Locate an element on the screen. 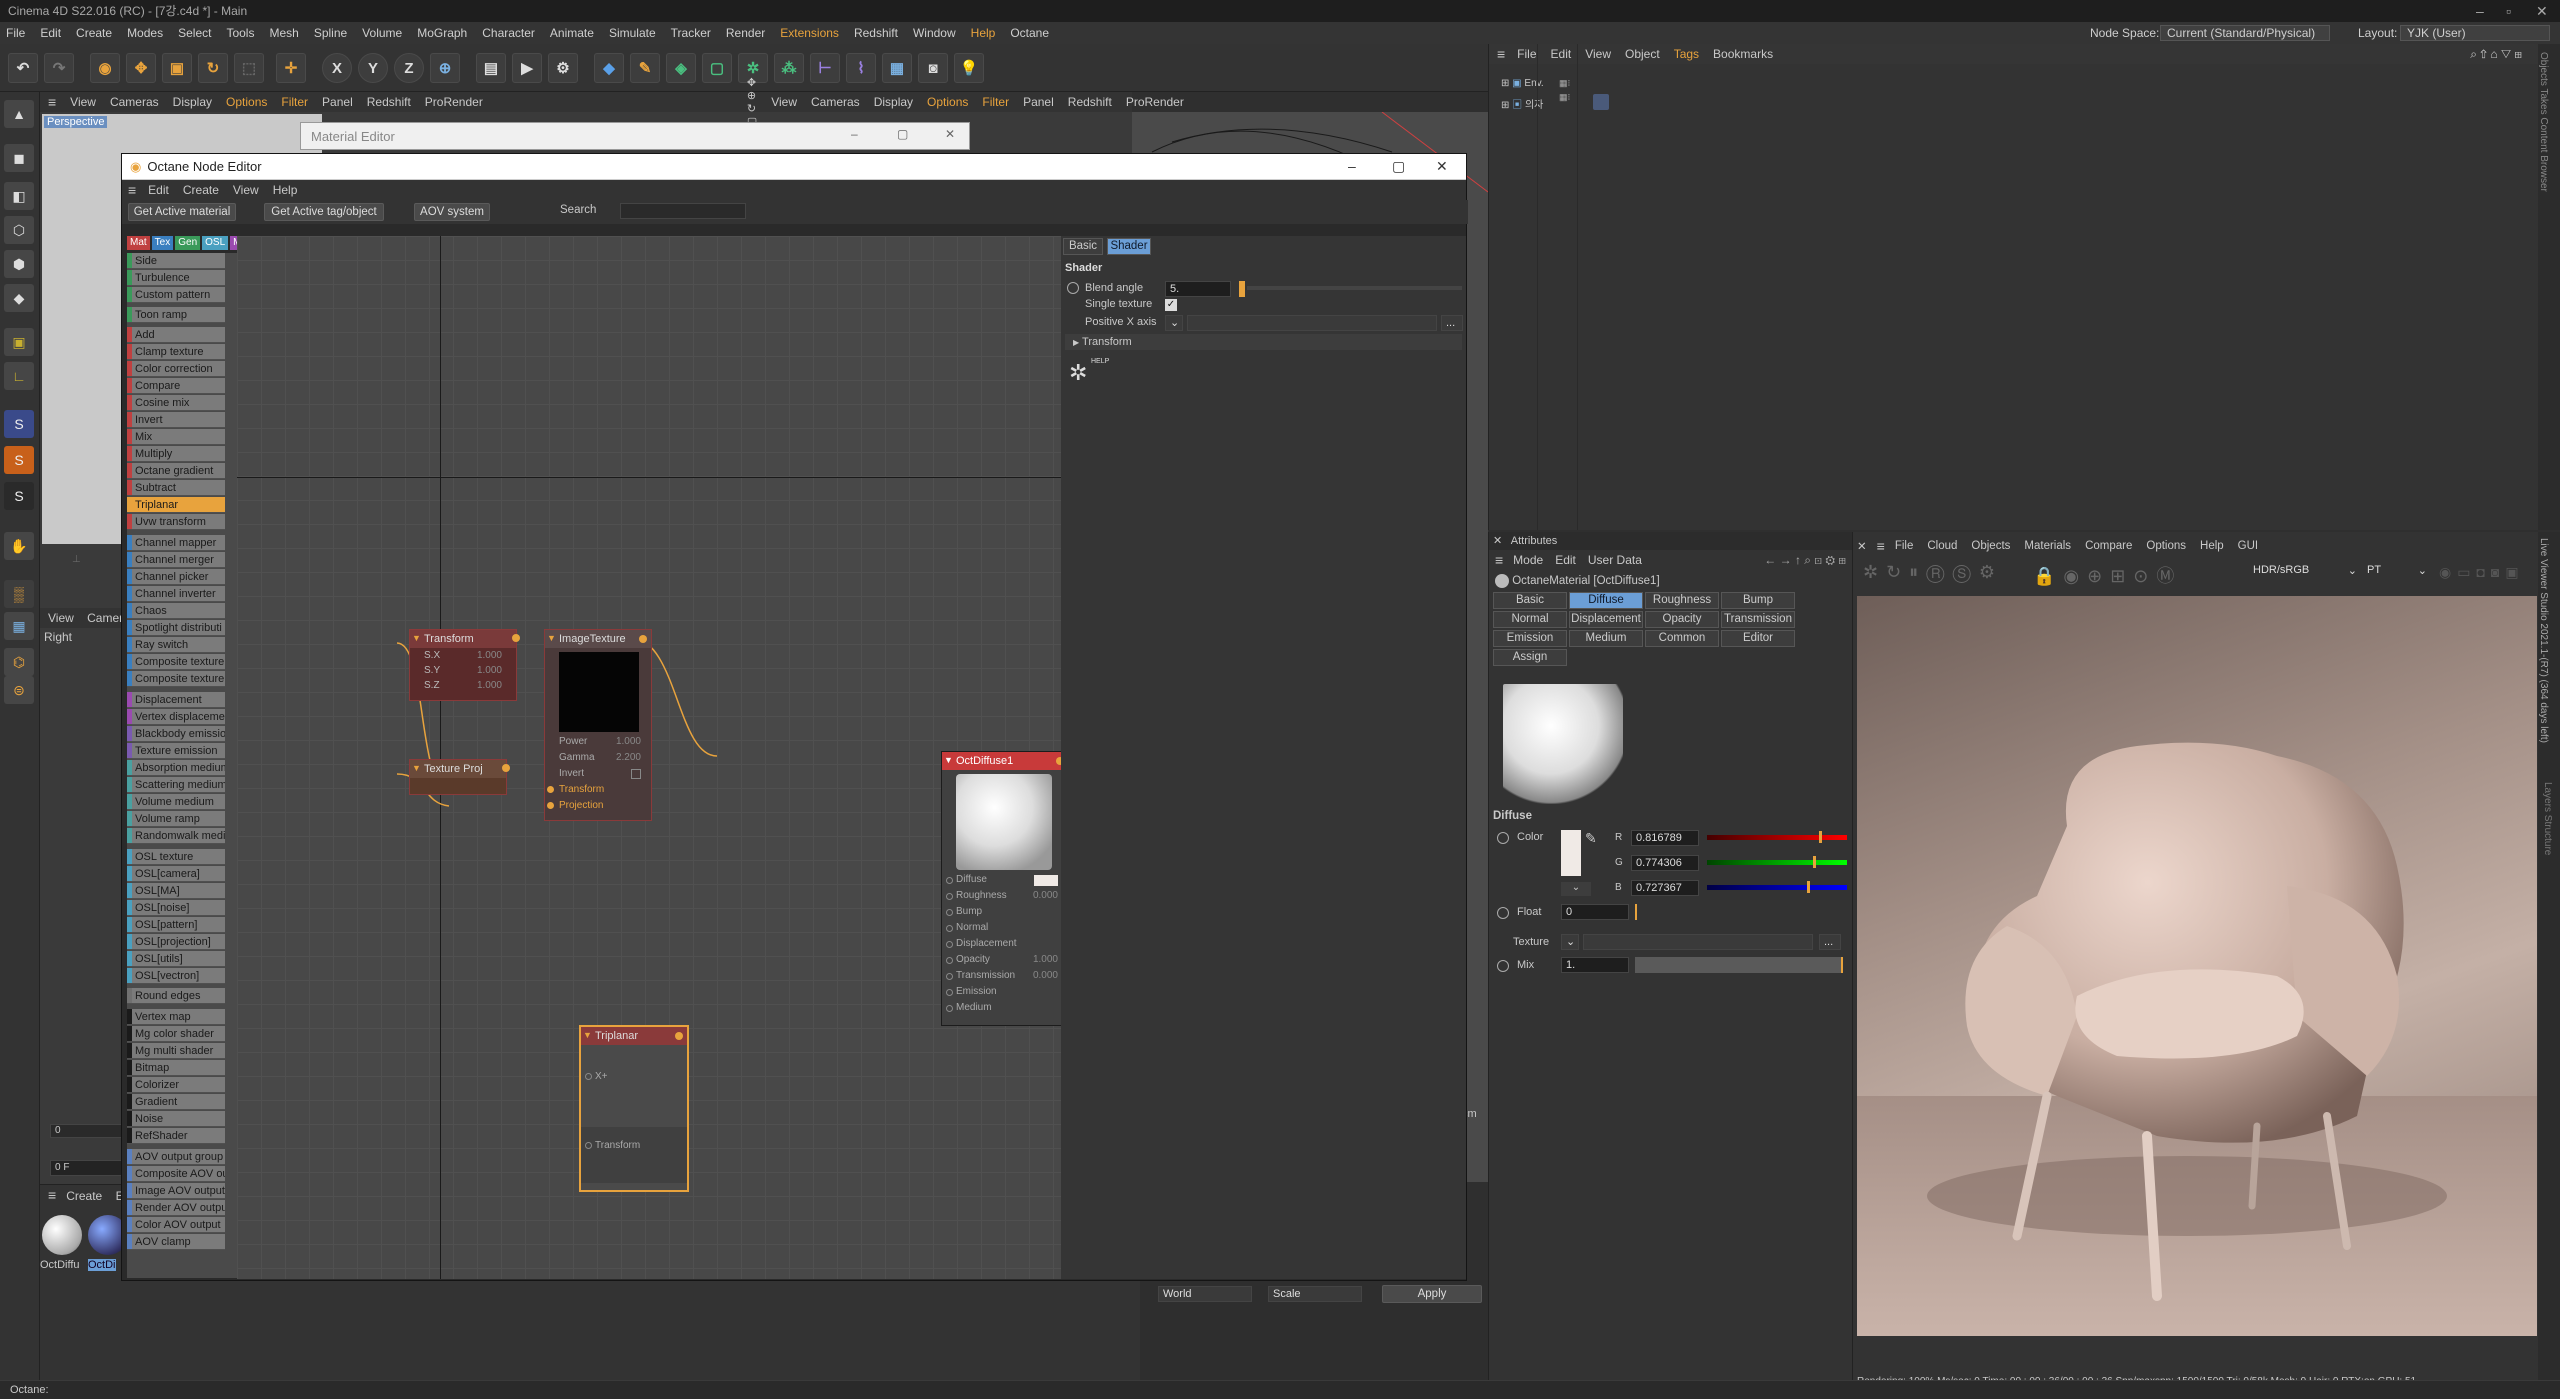  octane-help-icon: ✲ is located at coordinates (1078, 373).